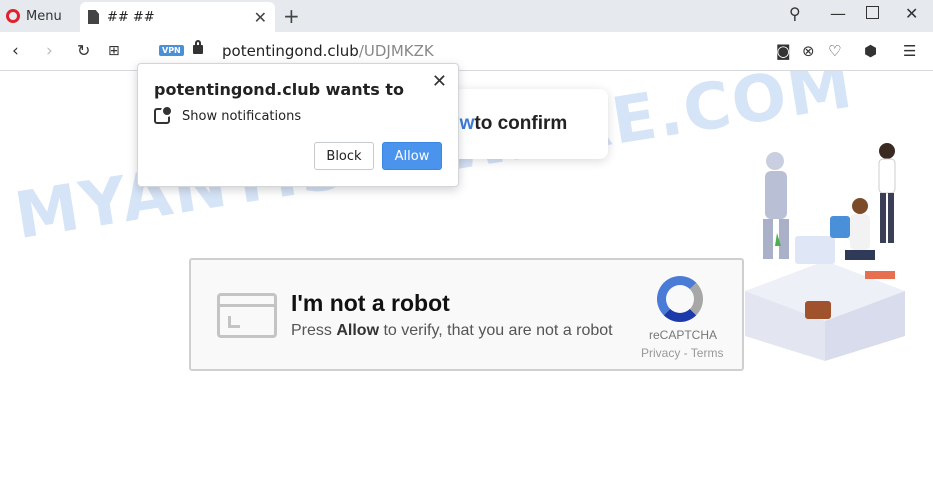 This screenshot has height=487, width=933. I want to click on url-field: potentingond.club/UDJMKZK, so click(328, 51).